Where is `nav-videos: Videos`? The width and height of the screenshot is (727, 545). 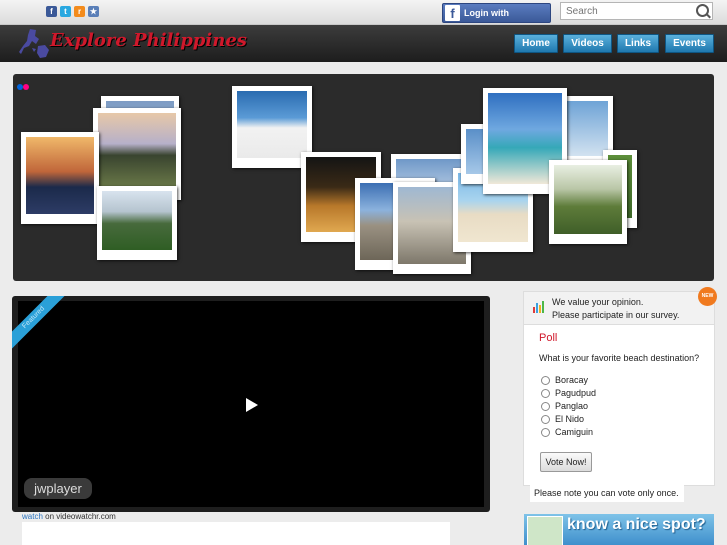 nav-videos: Videos is located at coordinates (587, 43).